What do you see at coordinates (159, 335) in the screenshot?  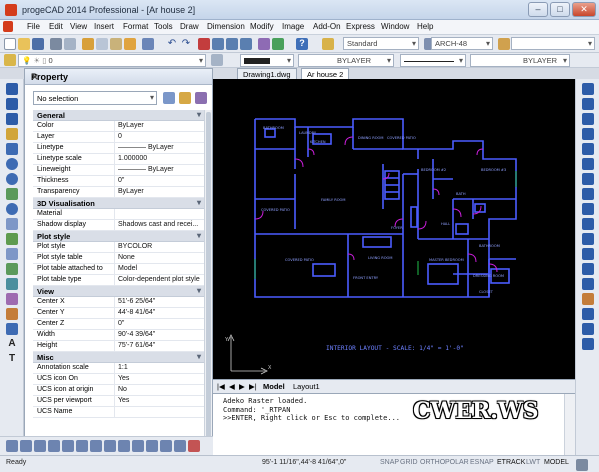 I see `property-value: 90'-4 39/64"` at bounding box center [159, 335].